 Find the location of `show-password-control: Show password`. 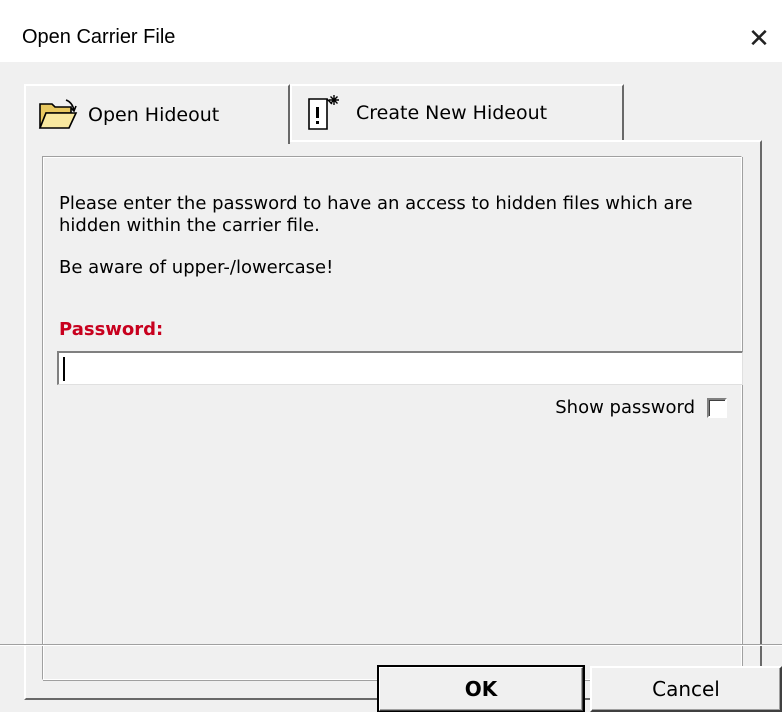

show-password-control: Show password is located at coordinates (641, 407).